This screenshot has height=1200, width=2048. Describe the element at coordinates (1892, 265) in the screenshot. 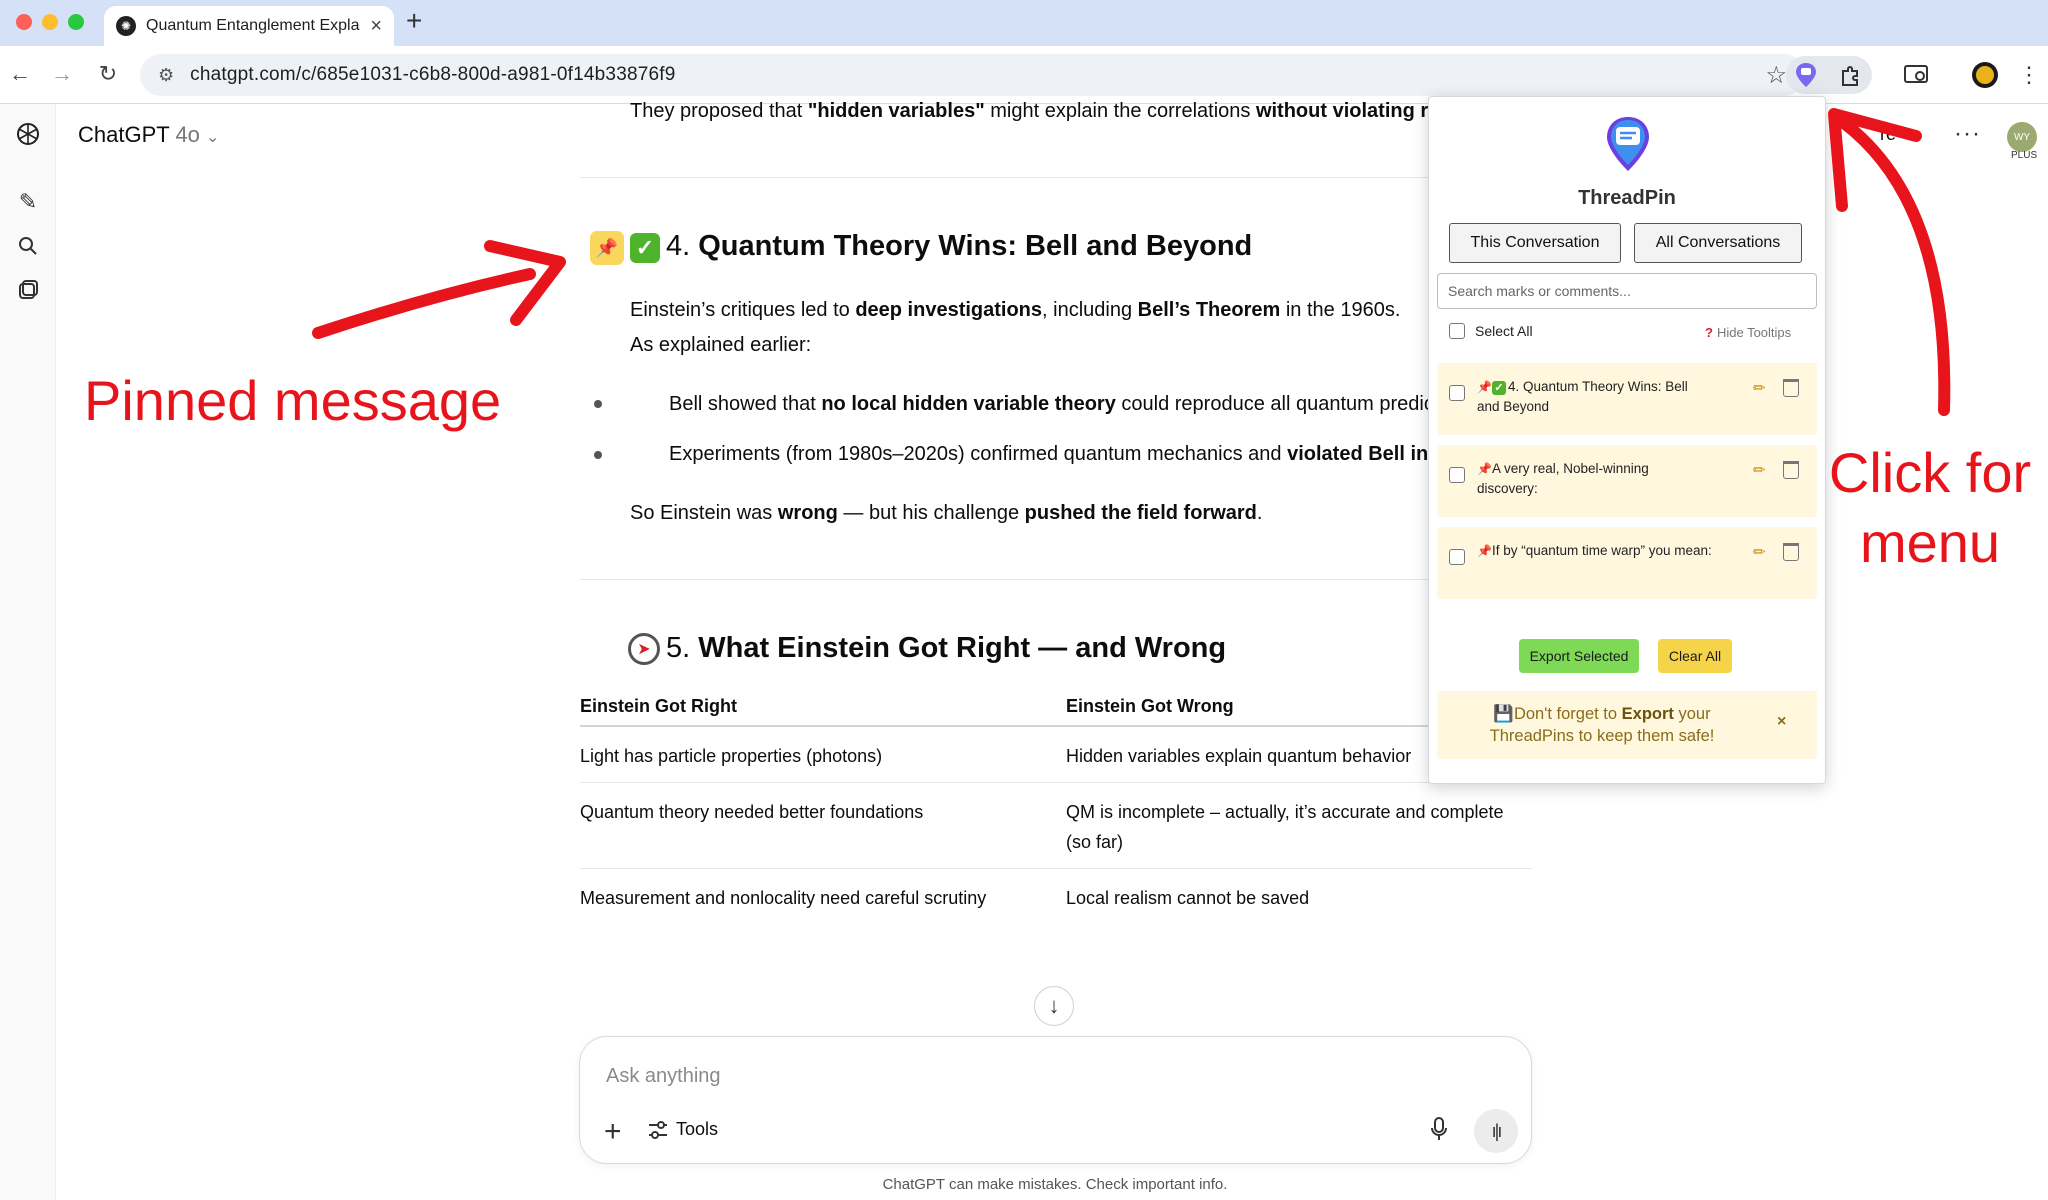

I see `menu-arrow-shaft` at that location.